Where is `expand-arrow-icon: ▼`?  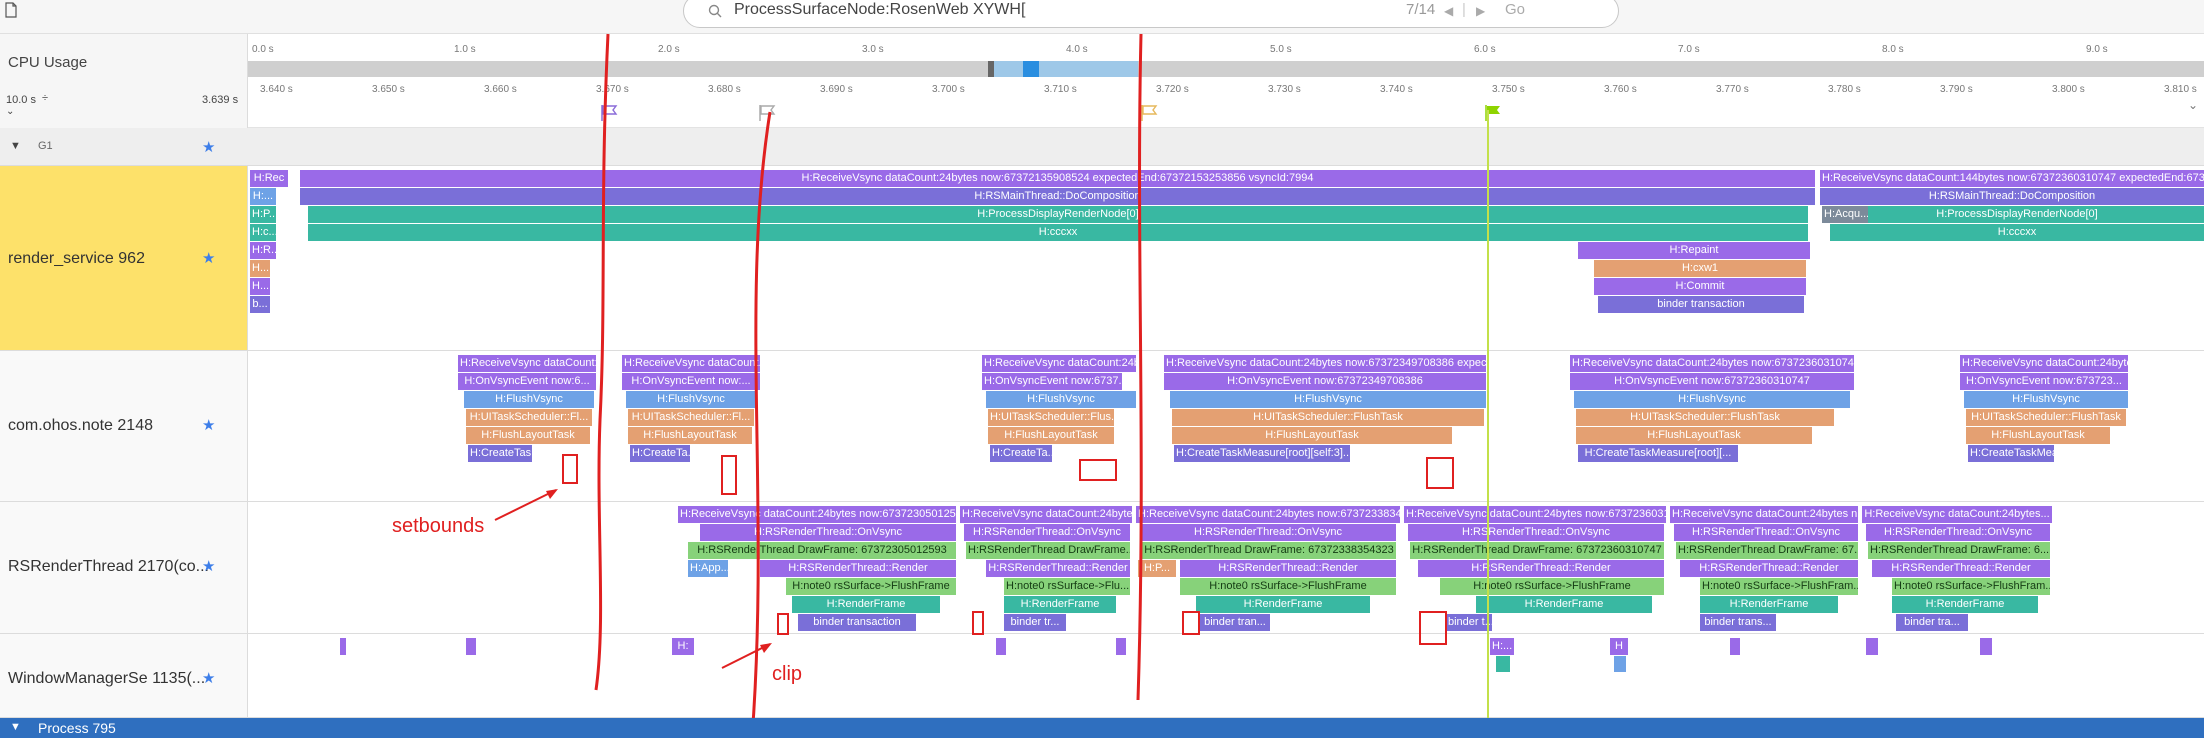
expand-arrow-icon: ▼ is located at coordinates (15, 727).